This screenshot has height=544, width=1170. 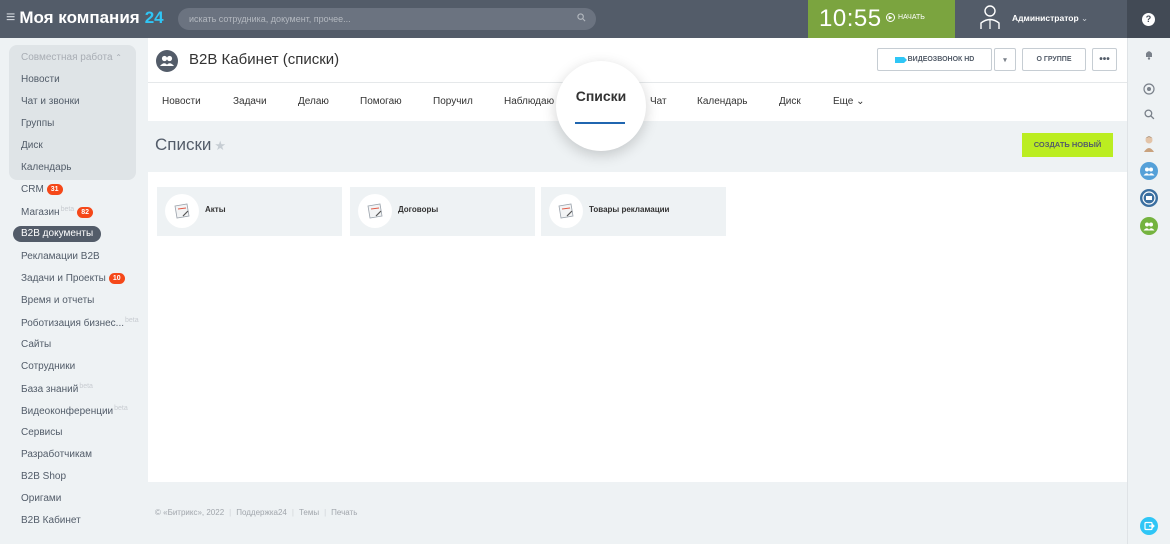 What do you see at coordinates (51, 520) in the screenshot?
I see `menu-item-b2b-cabinet: B2B Кабинет` at bounding box center [51, 520].